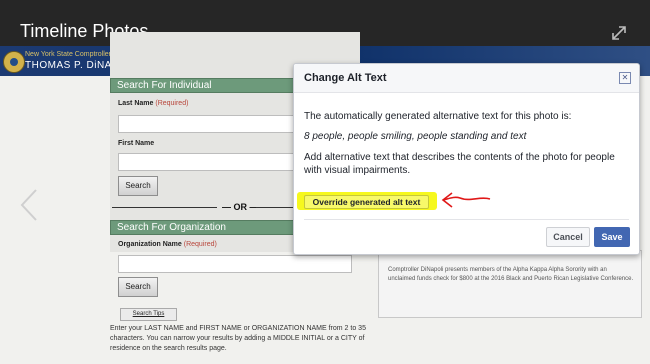 The image size is (650, 364). What do you see at coordinates (172, 103) in the screenshot?
I see `required-tag: (Required)` at bounding box center [172, 103].